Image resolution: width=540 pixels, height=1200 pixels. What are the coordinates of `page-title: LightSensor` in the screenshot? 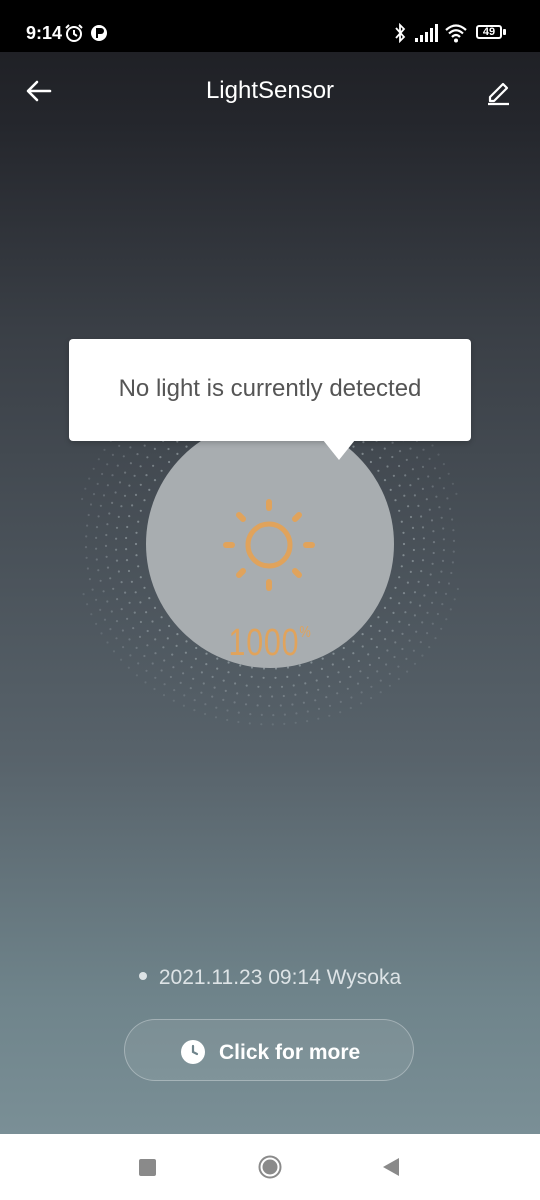 It's located at (270, 90).